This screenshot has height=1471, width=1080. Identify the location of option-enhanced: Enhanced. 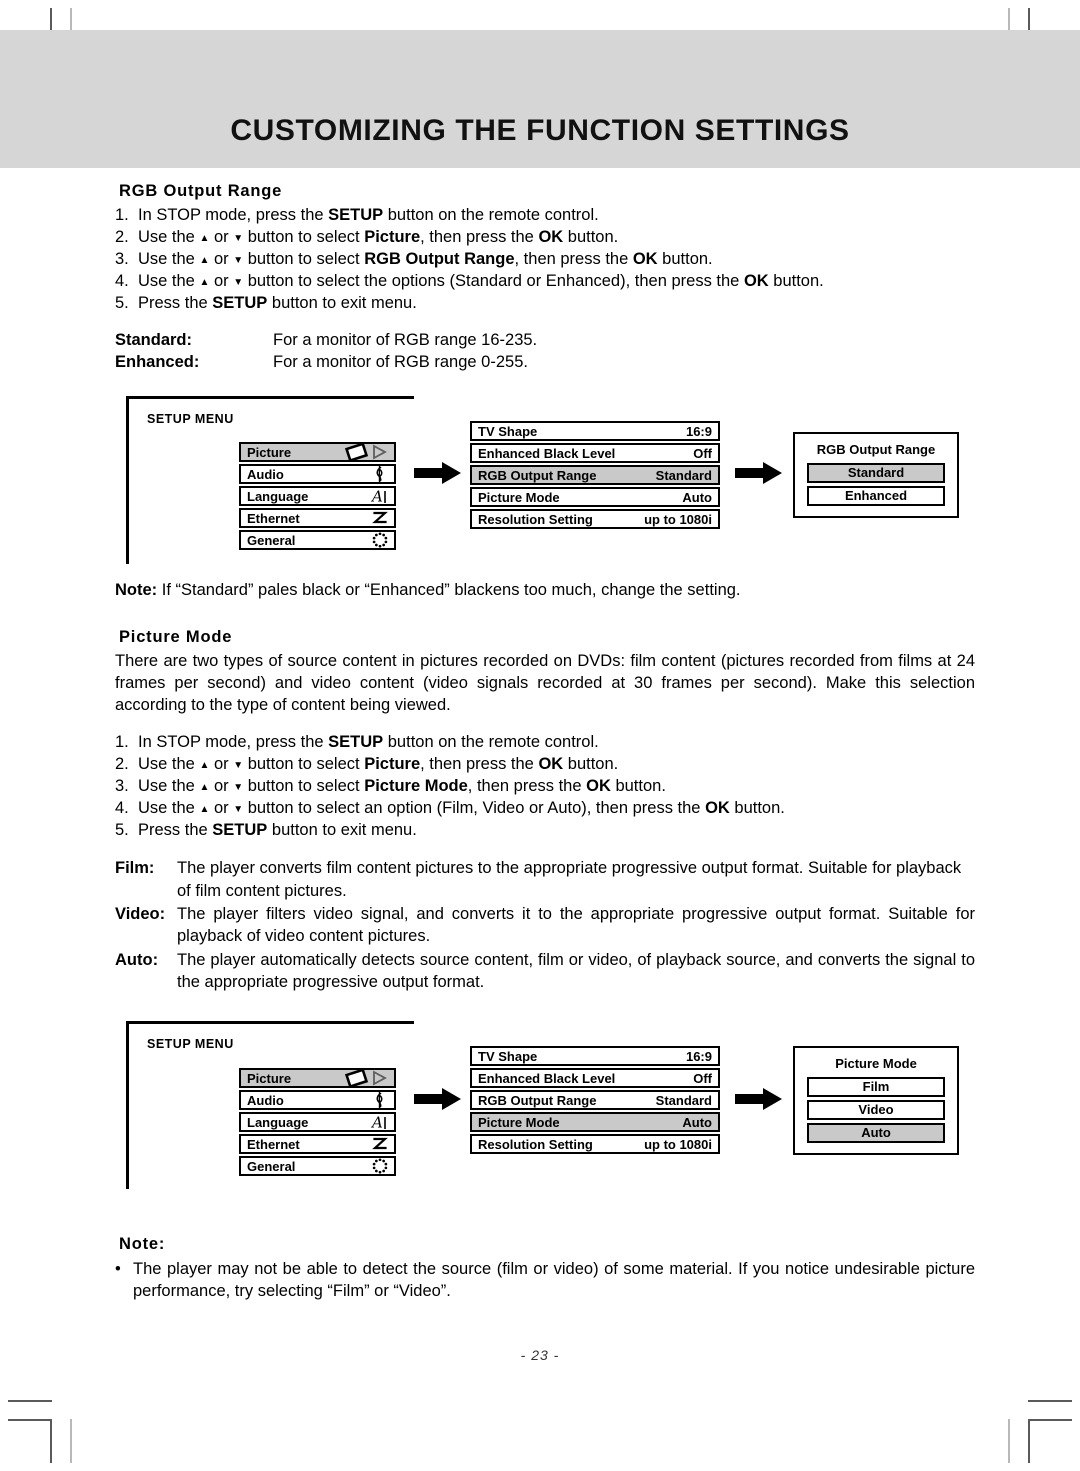
(876, 496).